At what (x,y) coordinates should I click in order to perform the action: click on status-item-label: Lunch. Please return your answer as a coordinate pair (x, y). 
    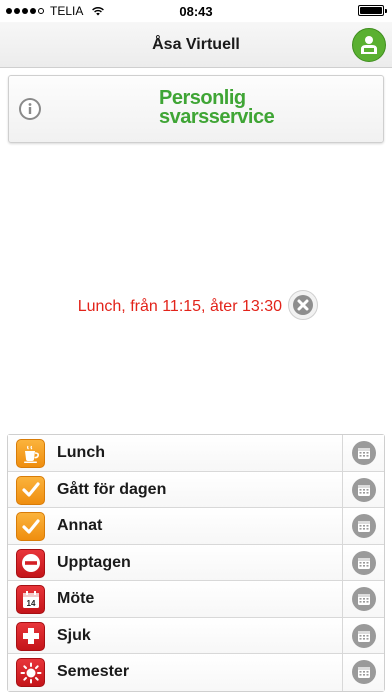
    Looking at the image, I should click on (81, 452).